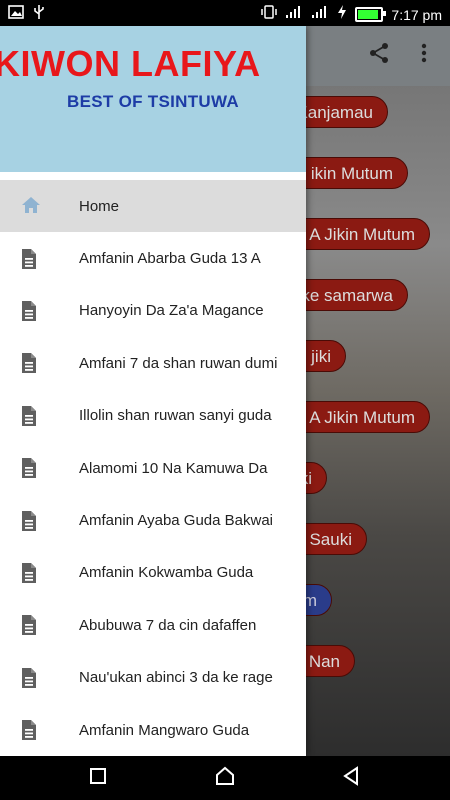 The height and width of the screenshot is (800, 450). Describe the element at coordinates (168, 625) in the screenshot. I see `drawer-item-label: Abubuwa 7 da cin dafaffen` at that location.